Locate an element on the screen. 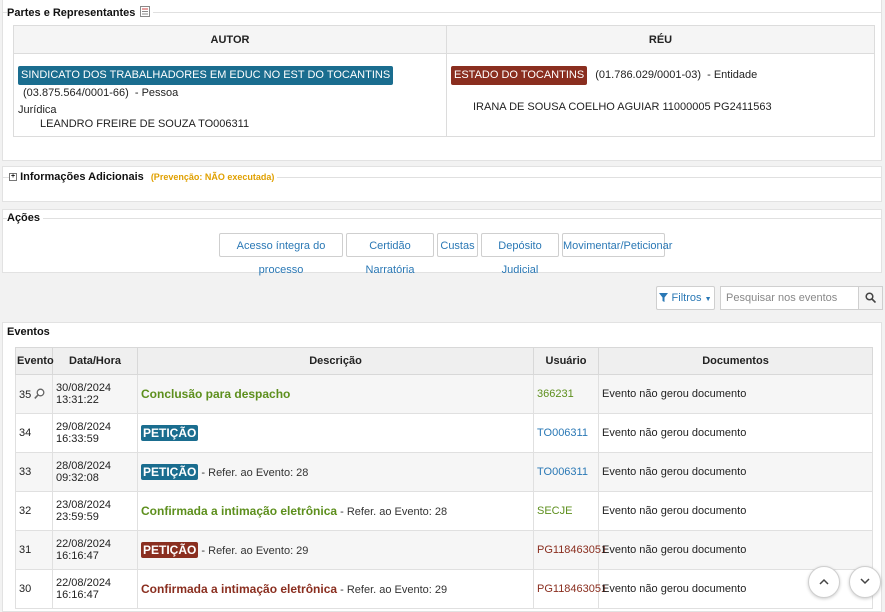  reu-name: ESTADO DO TOCANTINS is located at coordinates (519, 75).